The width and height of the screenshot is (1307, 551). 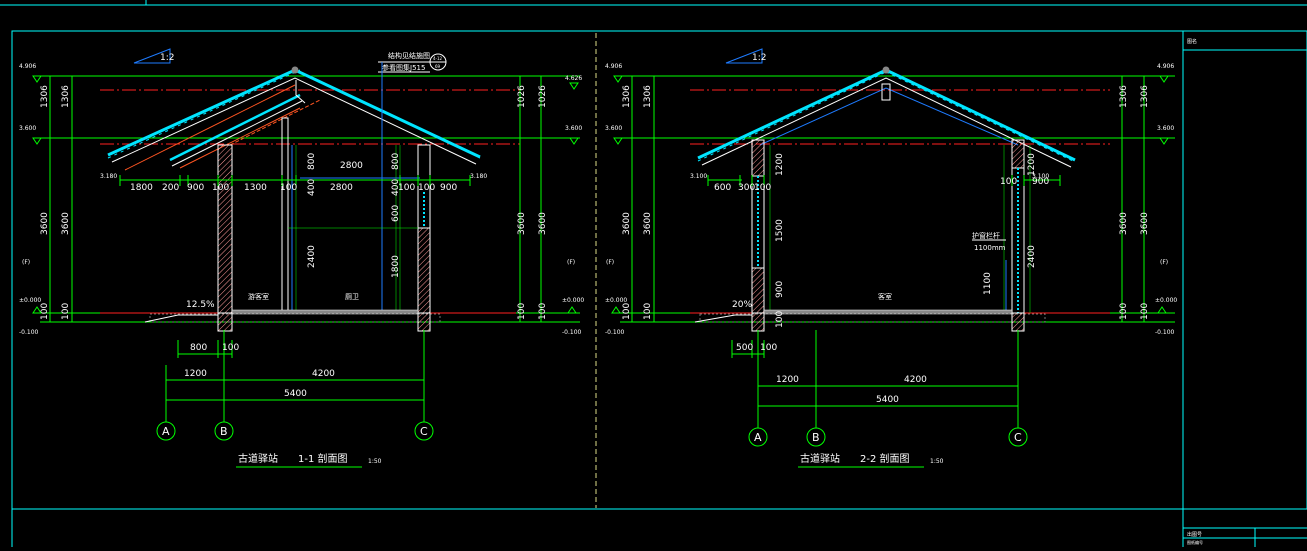 I want to click on slope-symbol: 1:2, so click(x=745, y=56).